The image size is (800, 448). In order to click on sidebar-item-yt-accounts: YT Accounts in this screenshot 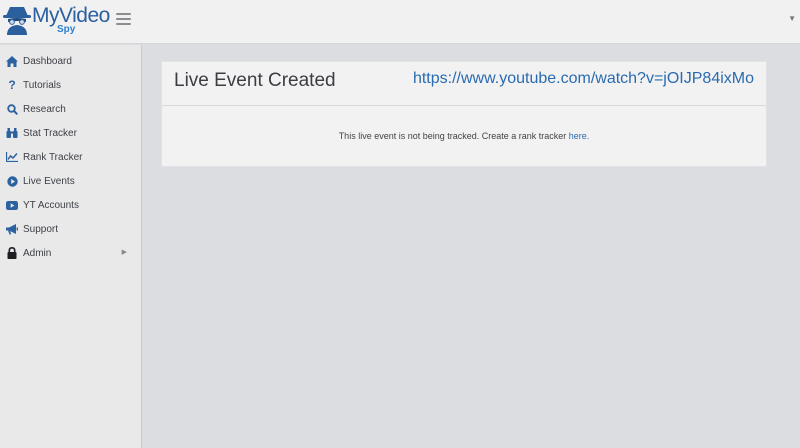, I will do `click(70, 205)`.